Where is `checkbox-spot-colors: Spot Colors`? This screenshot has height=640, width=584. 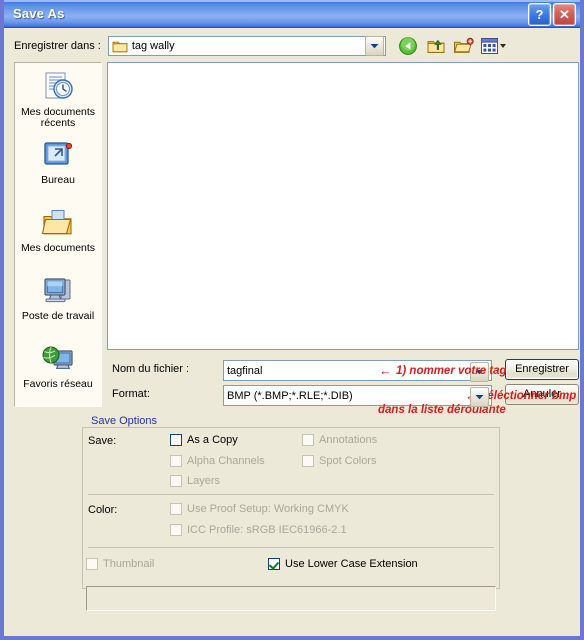
checkbox-spot-colors: Spot Colors is located at coordinates (339, 461).